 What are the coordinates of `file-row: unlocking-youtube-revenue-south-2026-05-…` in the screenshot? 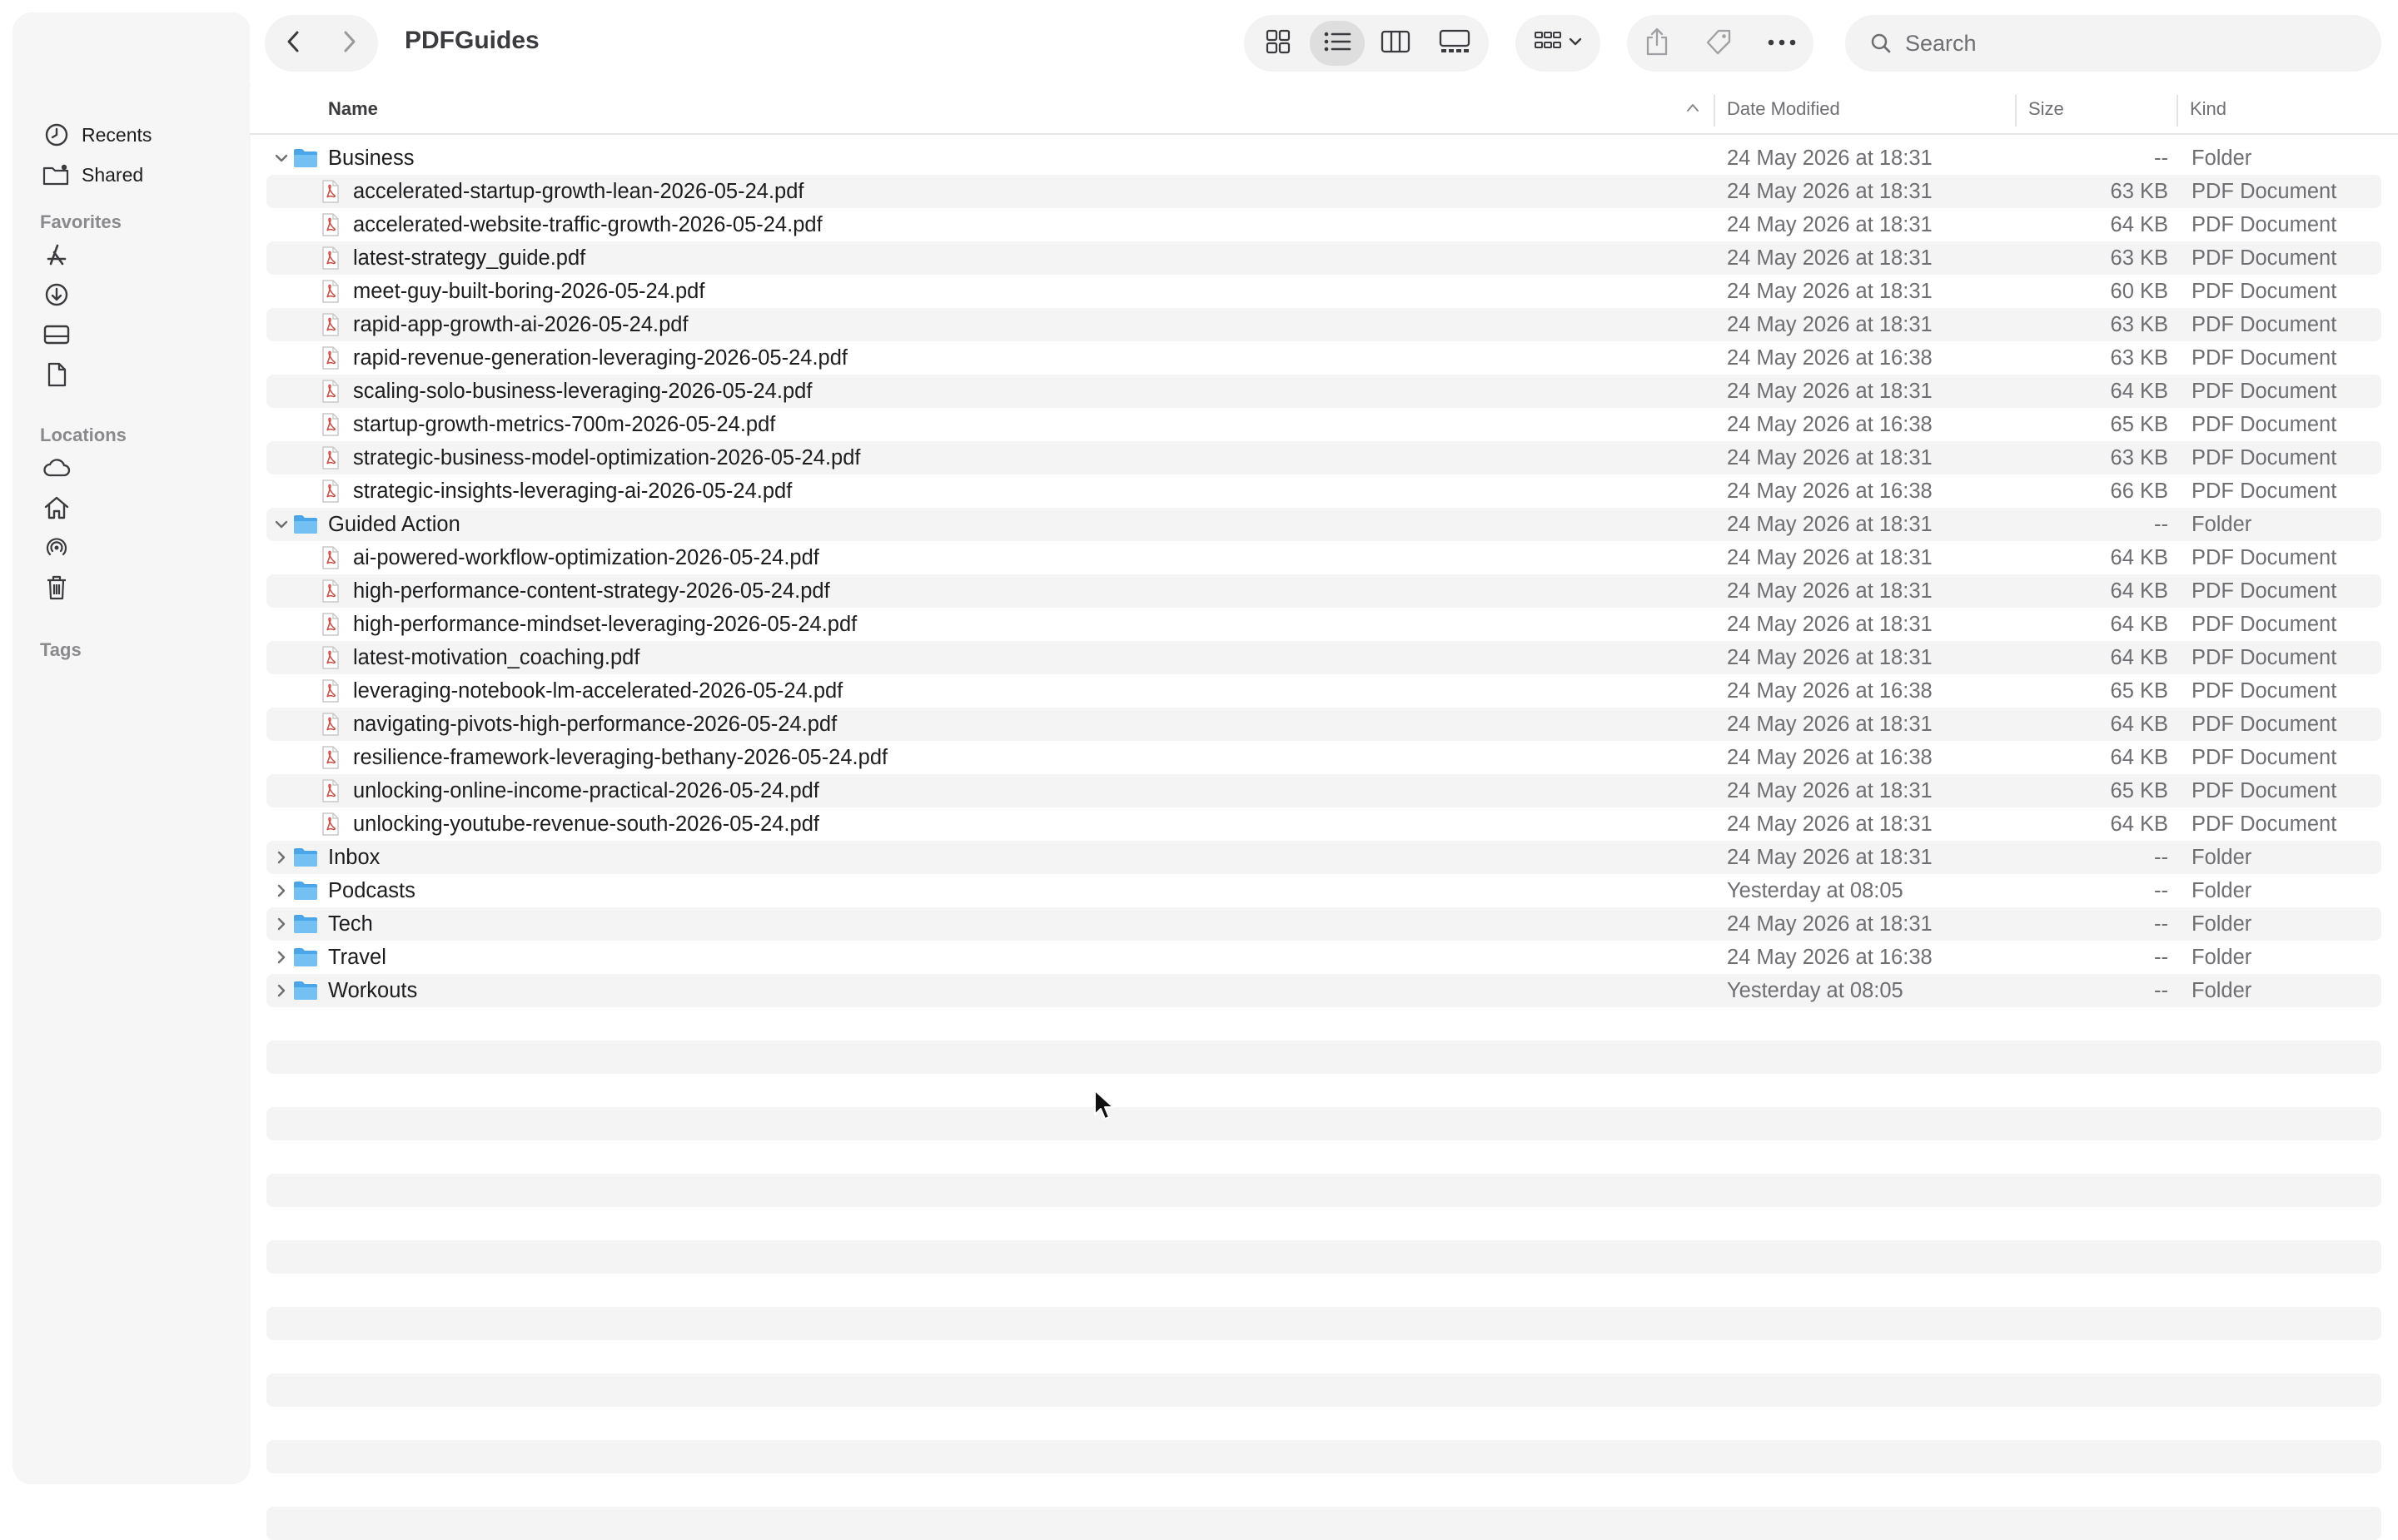 It's located at (1323, 824).